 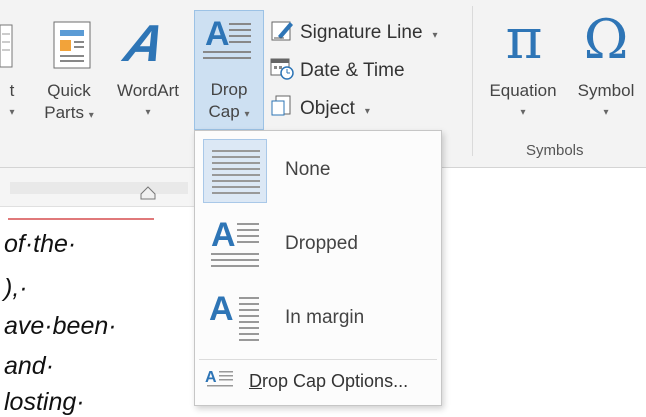 What do you see at coordinates (321, 243) in the screenshot?
I see `menu-item-dropped-label: Dropped` at bounding box center [321, 243].